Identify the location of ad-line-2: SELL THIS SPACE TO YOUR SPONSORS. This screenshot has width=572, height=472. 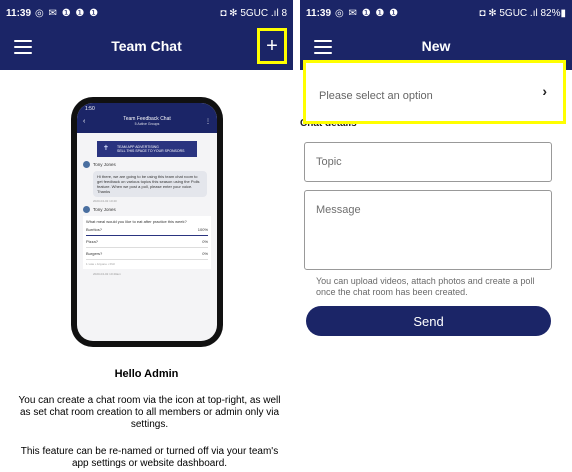
(151, 151).